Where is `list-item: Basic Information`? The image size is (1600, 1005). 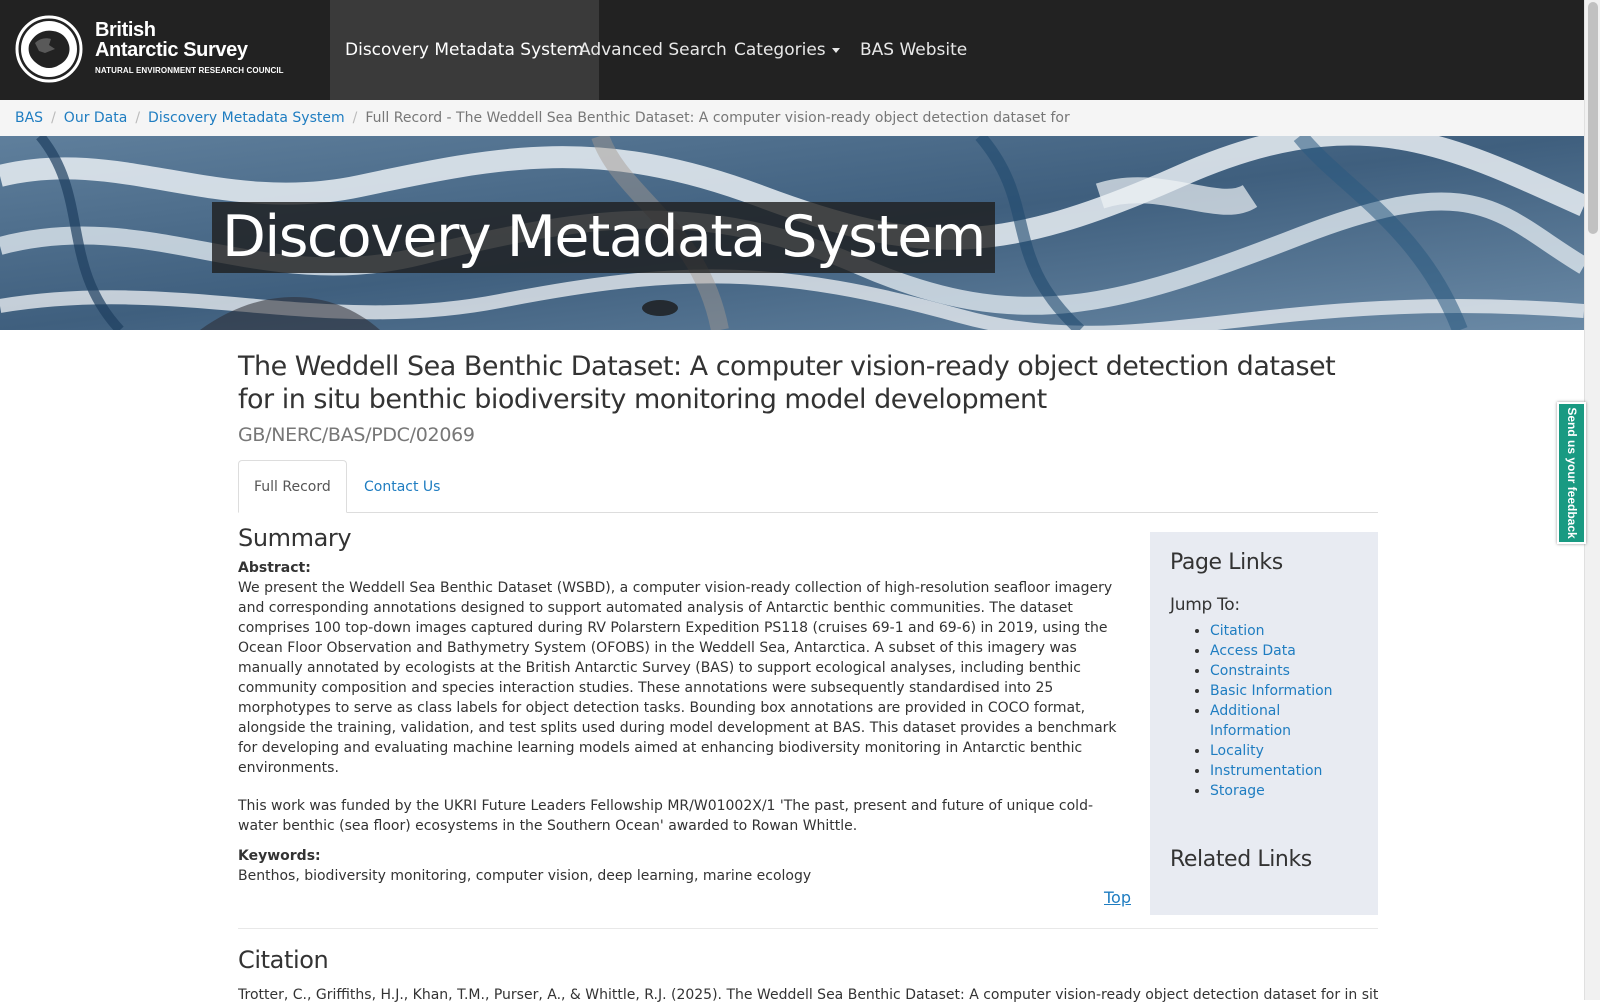
list-item: Basic Information is located at coordinates (1284, 691).